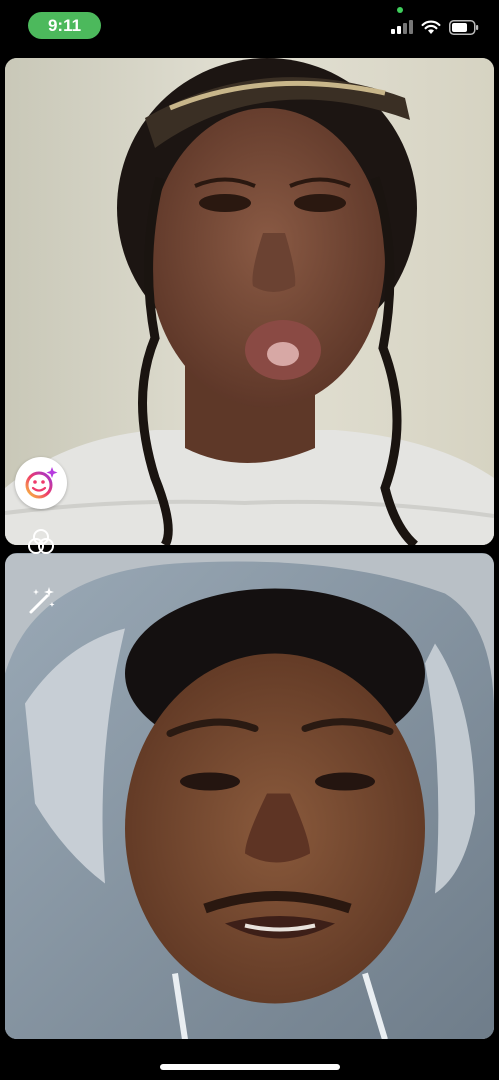 The height and width of the screenshot is (1080, 499). I want to click on privacy-indicator-dot, so click(400, 10).